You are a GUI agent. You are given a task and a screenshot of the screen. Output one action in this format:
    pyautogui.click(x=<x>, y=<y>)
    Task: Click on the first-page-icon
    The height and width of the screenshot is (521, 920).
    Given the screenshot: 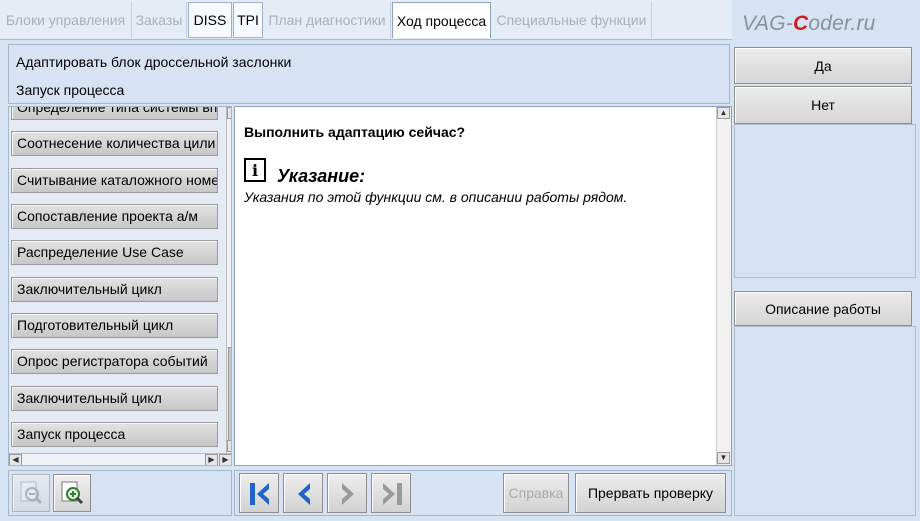 What is the action you would take?
    pyautogui.click(x=259, y=494)
    